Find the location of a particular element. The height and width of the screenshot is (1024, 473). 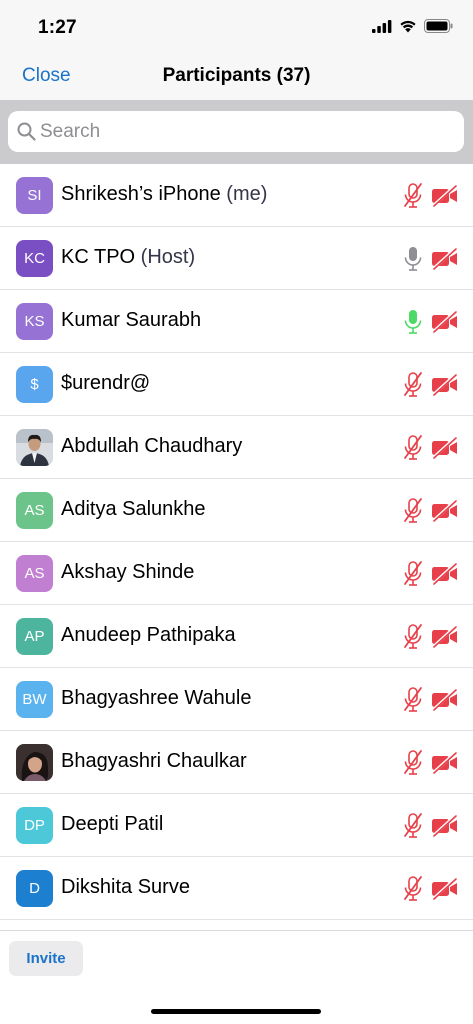

participant-name-text: Bhagyashree Wahule is located at coordinates (156, 698).